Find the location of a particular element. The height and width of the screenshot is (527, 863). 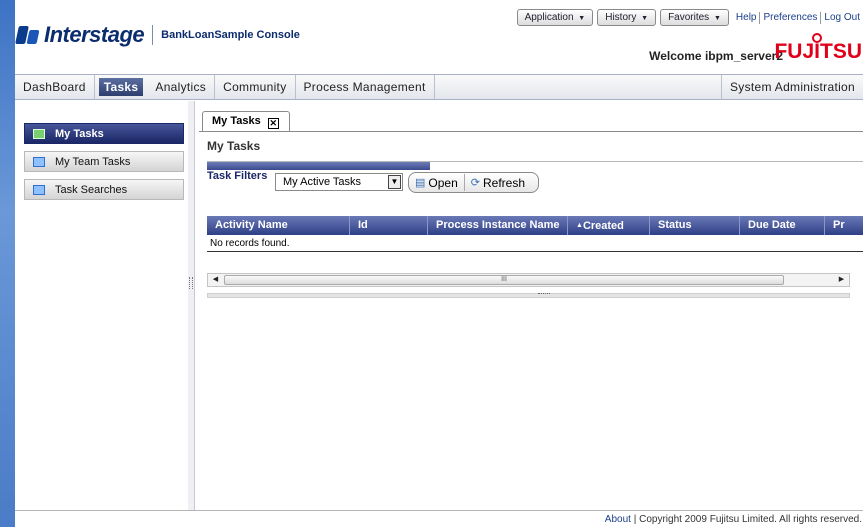

nav-spacer is located at coordinates (578, 87).